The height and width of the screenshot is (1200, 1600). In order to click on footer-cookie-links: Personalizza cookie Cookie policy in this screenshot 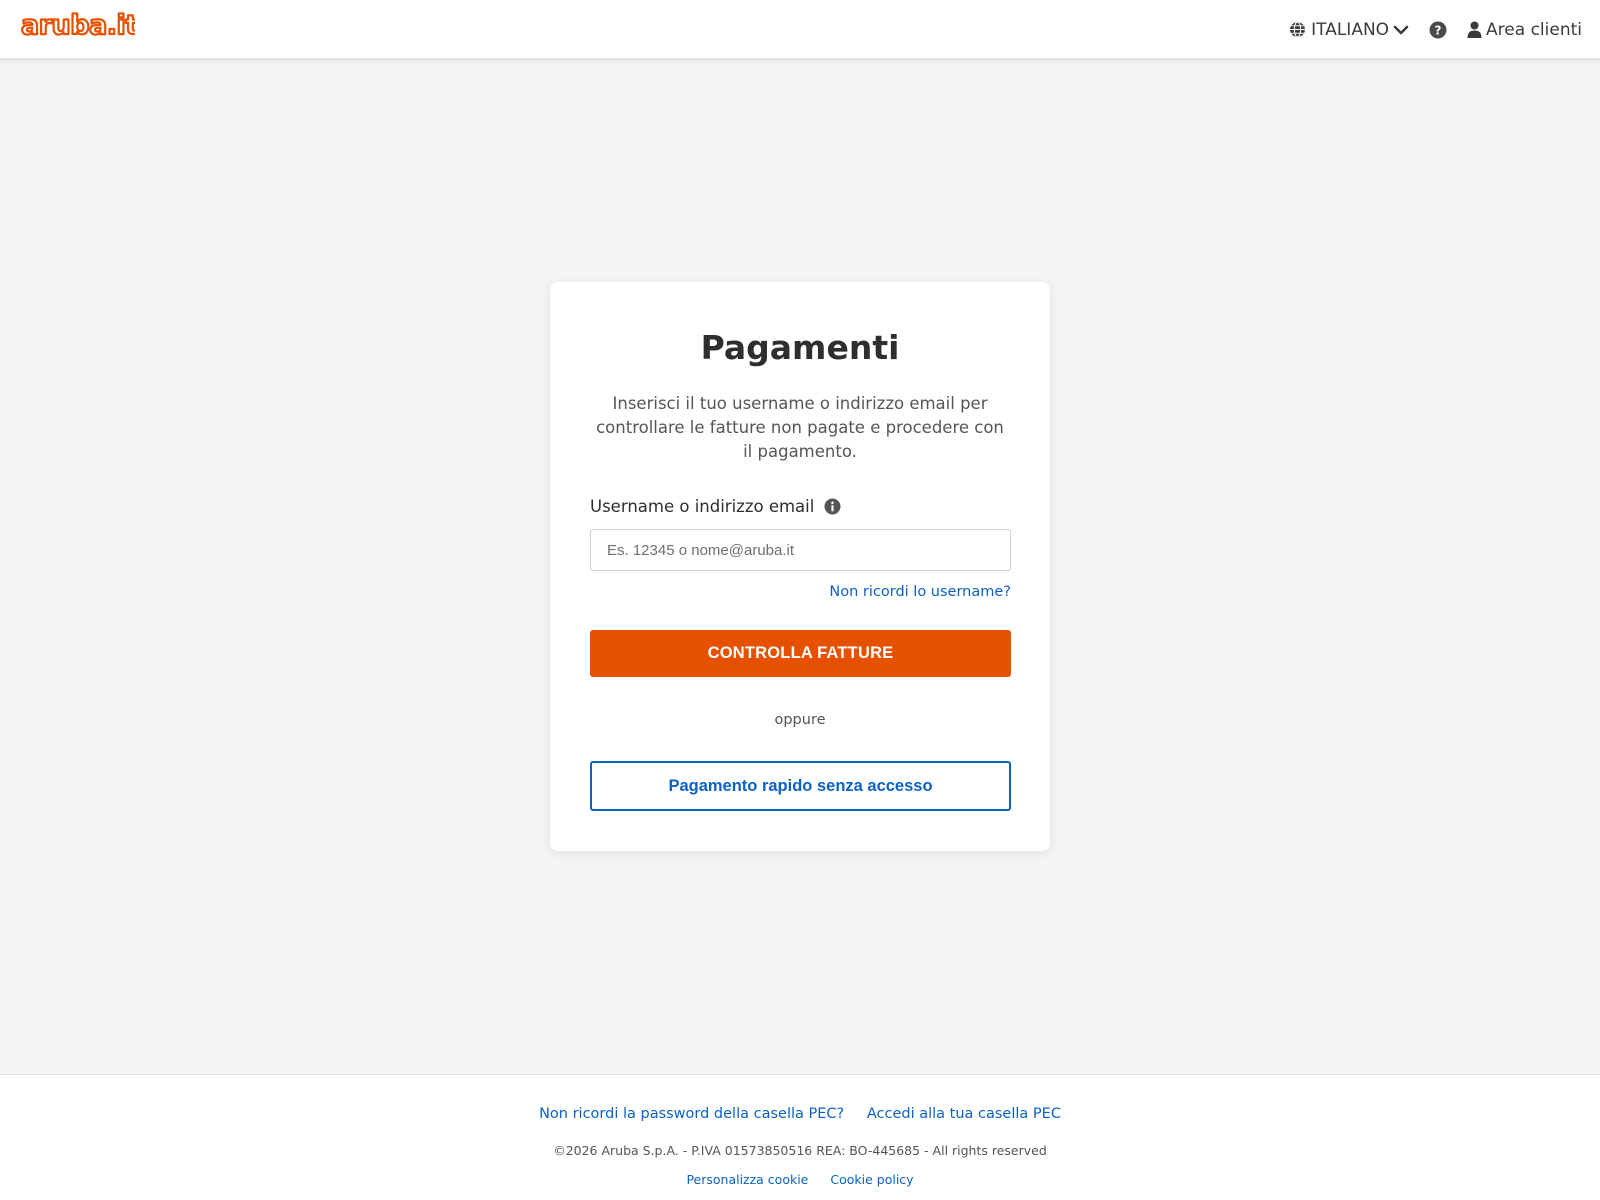, I will do `click(800, 1179)`.